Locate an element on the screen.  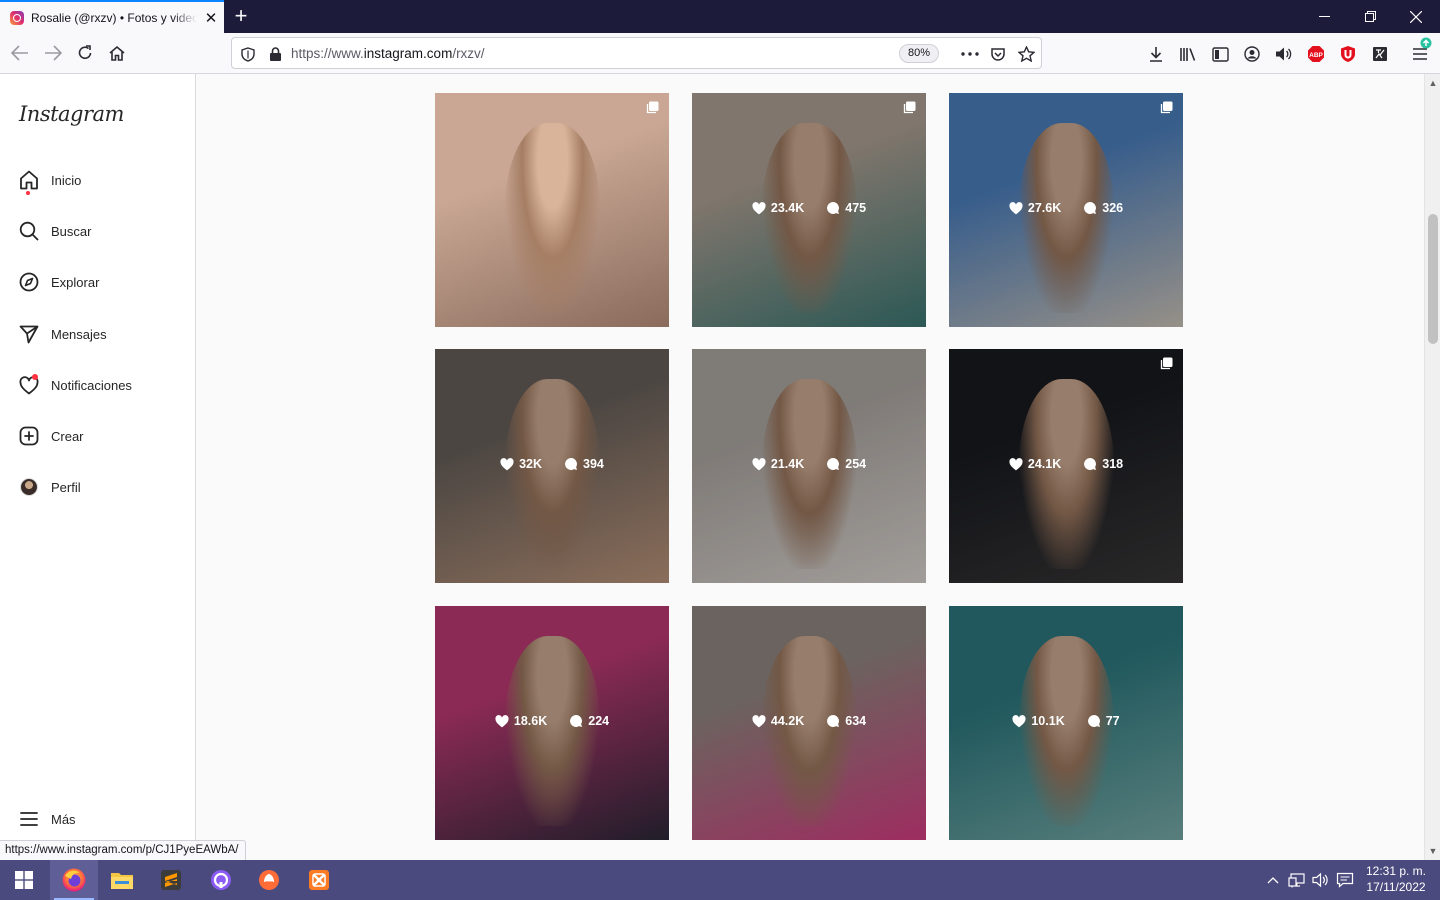
post-thumbnail: 27.6K 326 is located at coordinates (1066, 210).